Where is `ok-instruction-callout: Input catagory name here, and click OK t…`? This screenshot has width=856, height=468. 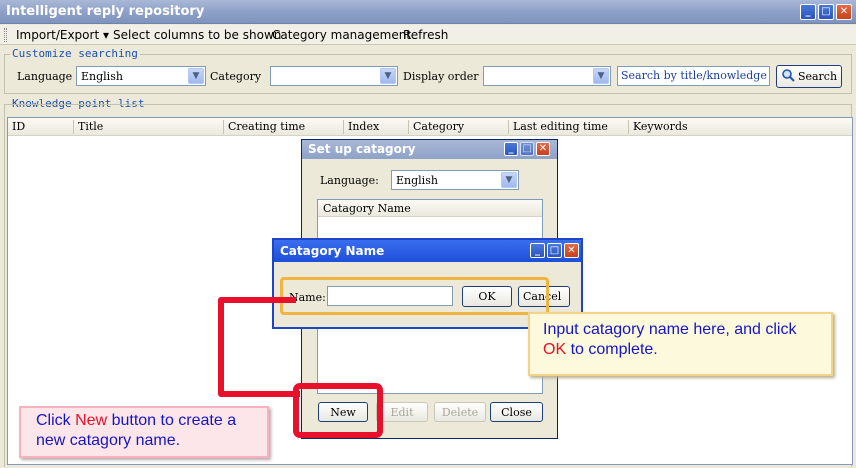 ok-instruction-callout: Input catagory name here, and click OK t… is located at coordinates (680, 344).